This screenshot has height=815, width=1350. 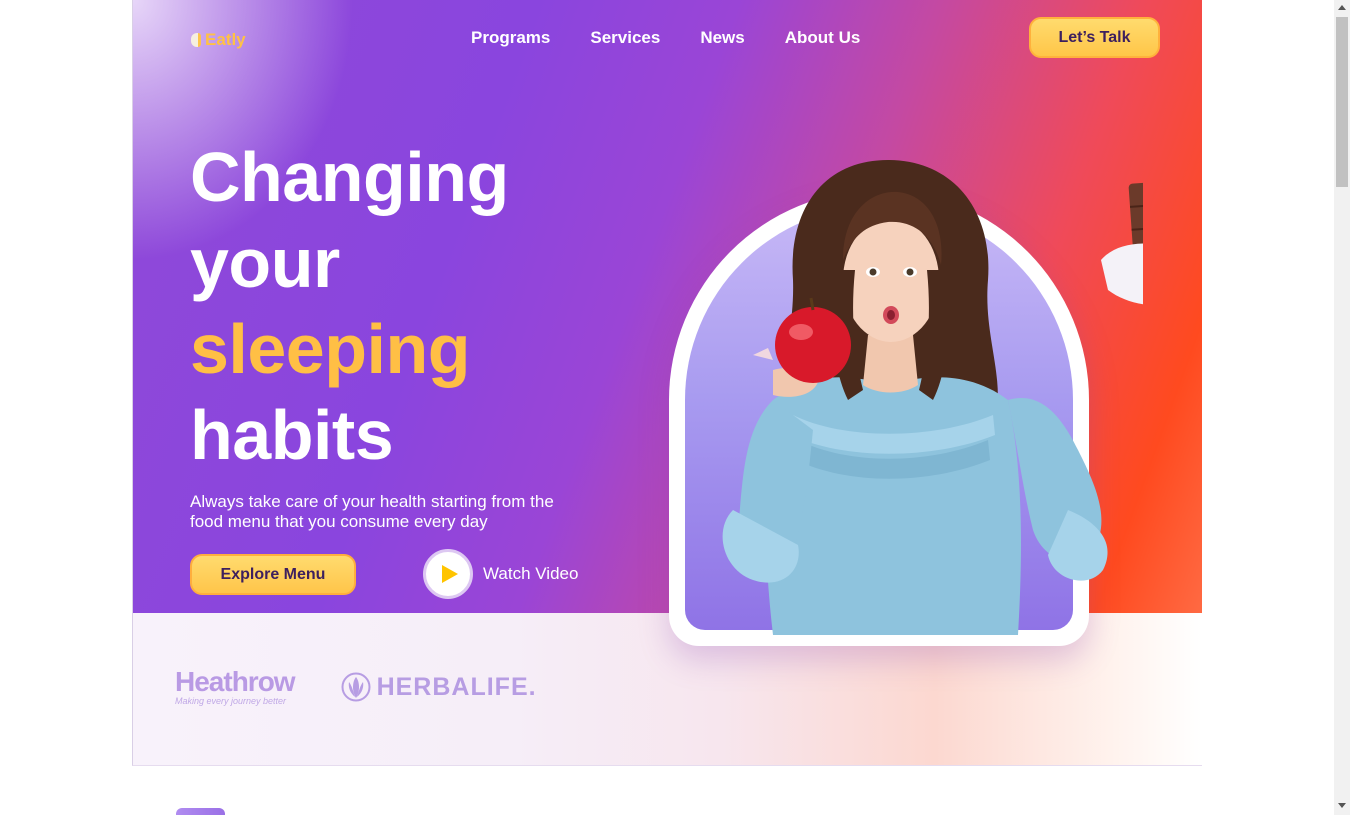 I want to click on nav-item-about-us: About Us, so click(x=823, y=38).